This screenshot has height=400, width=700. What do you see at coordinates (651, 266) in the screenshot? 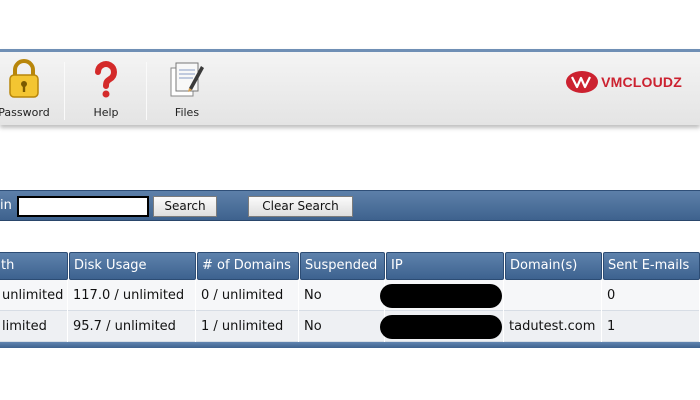
I see `column-header-sent-emails: Sent E-mails` at bounding box center [651, 266].